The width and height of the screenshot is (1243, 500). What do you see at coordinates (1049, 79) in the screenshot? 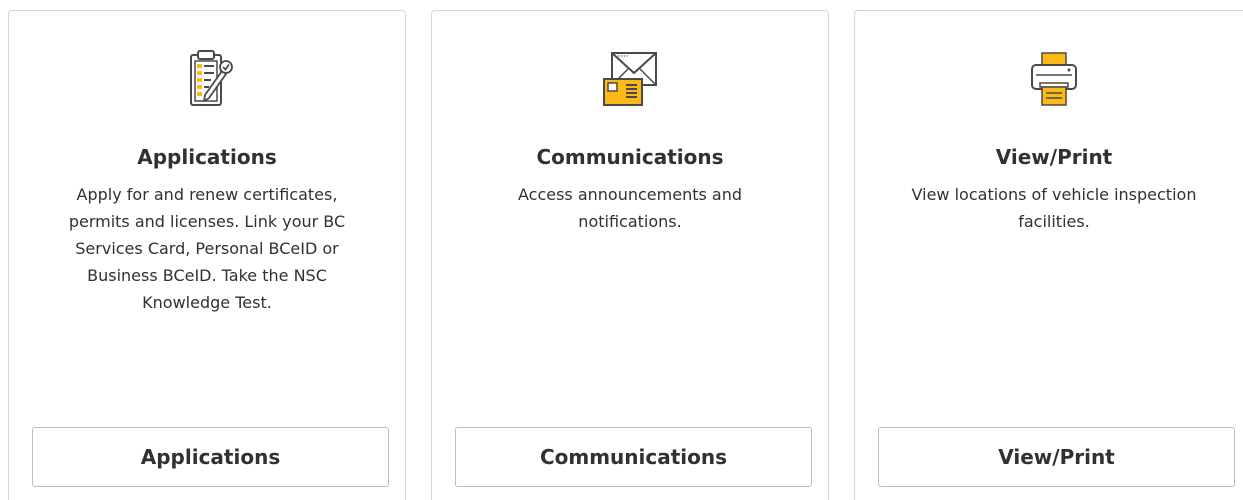
I see `printer-icon` at bounding box center [1049, 79].